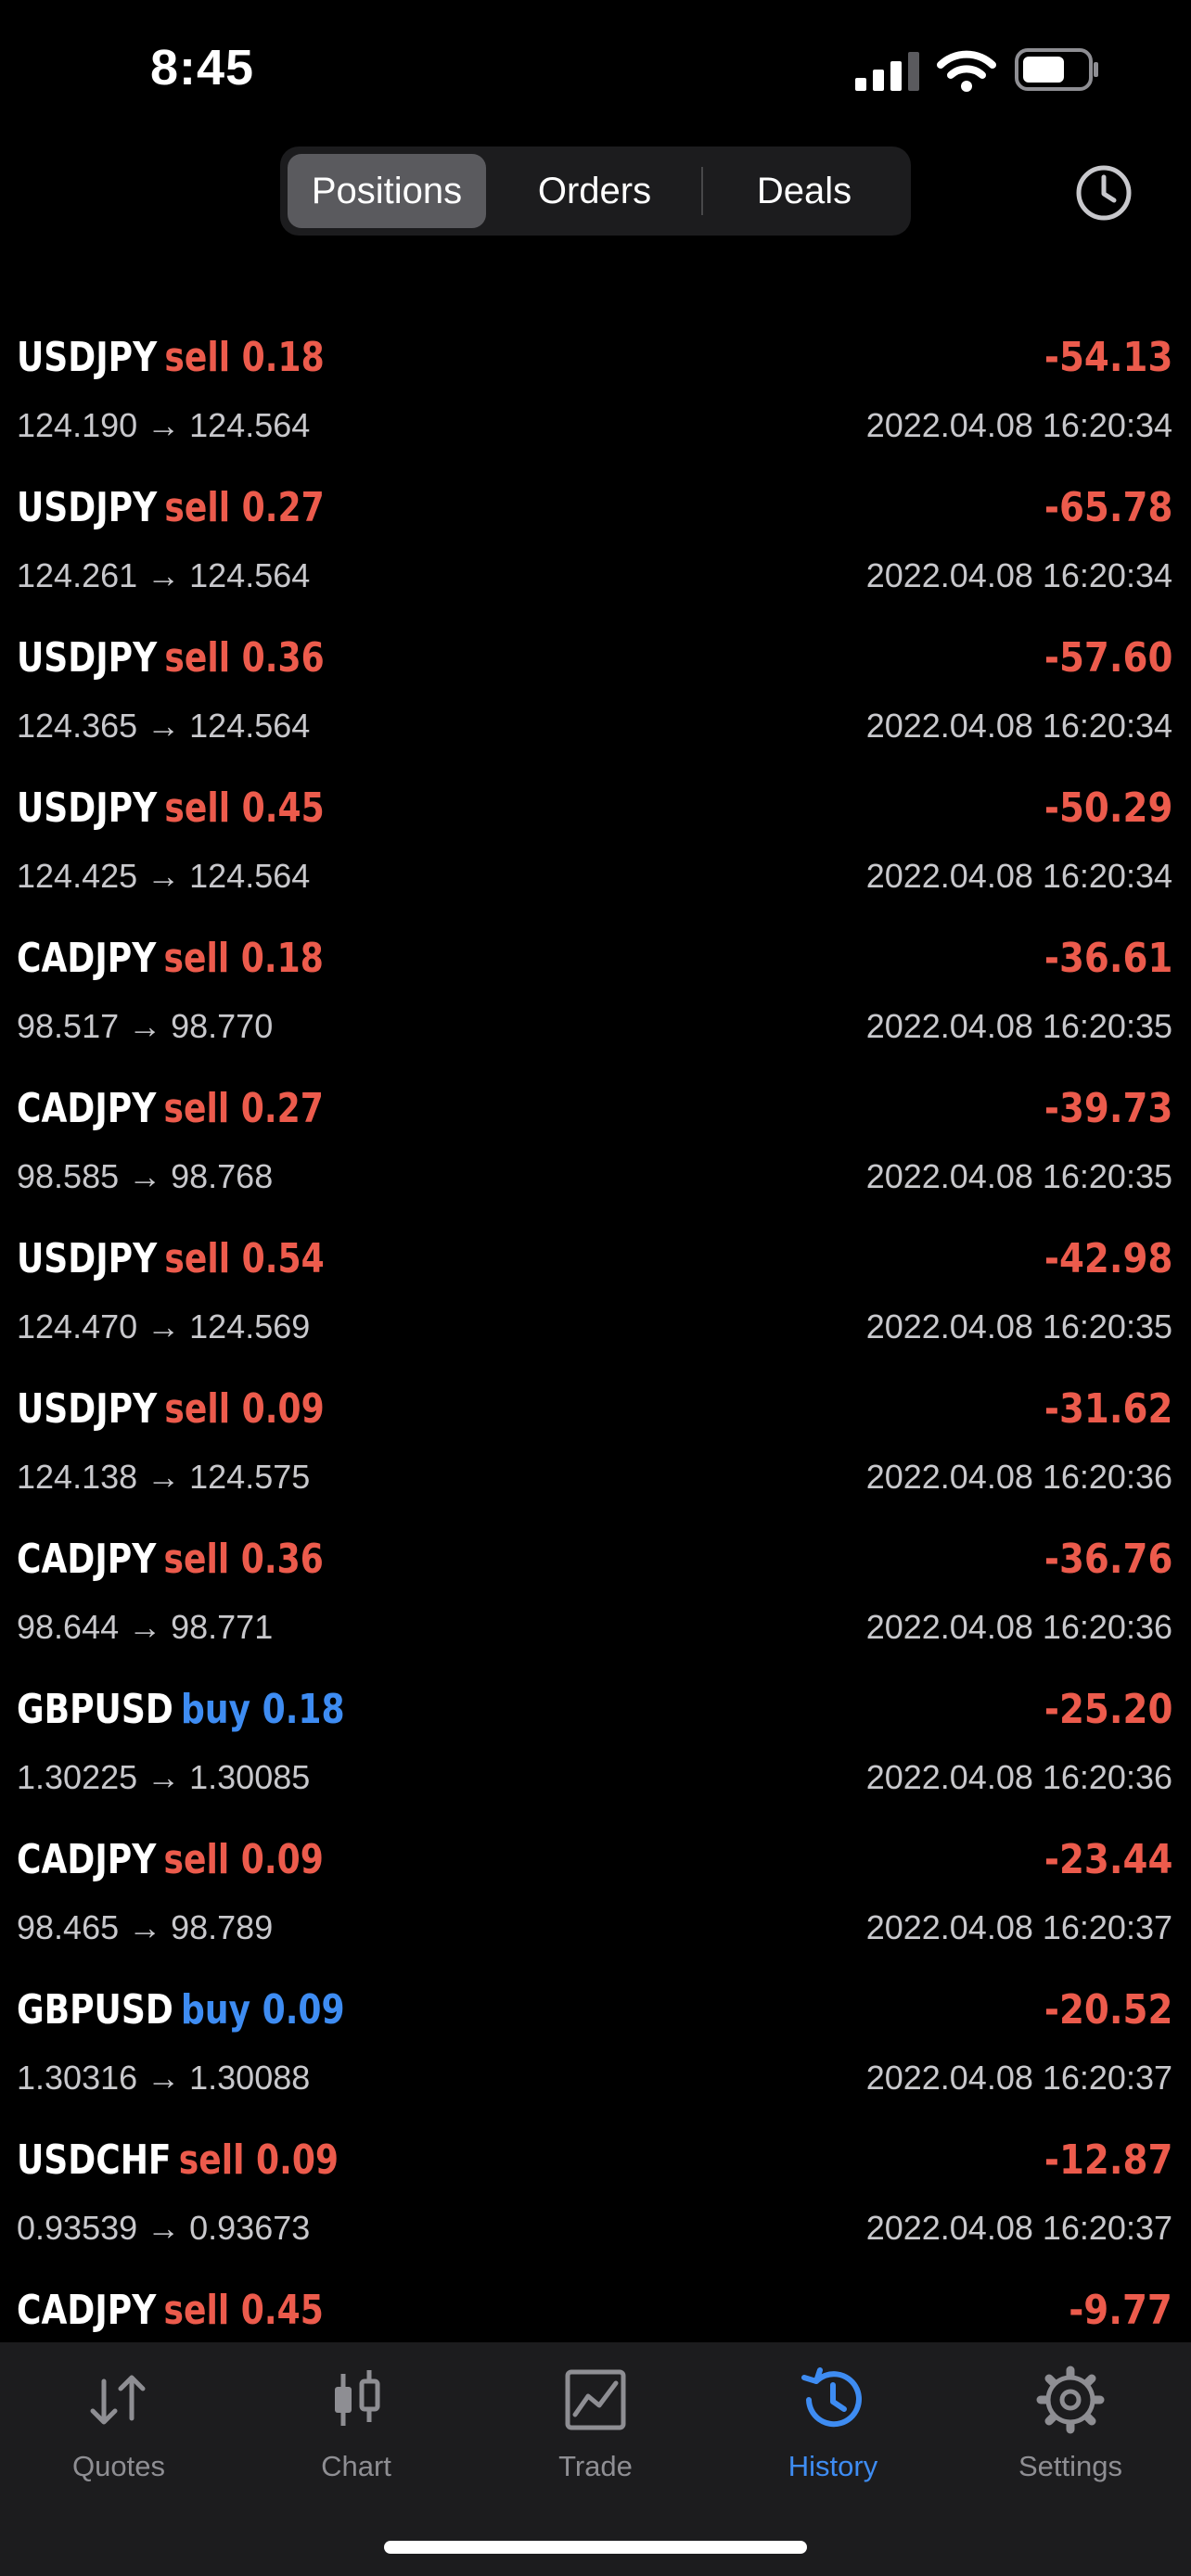  What do you see at coordinates (966, 71) in the screenshot?
I see `wifi-icon` at bounding box center [966, 71].